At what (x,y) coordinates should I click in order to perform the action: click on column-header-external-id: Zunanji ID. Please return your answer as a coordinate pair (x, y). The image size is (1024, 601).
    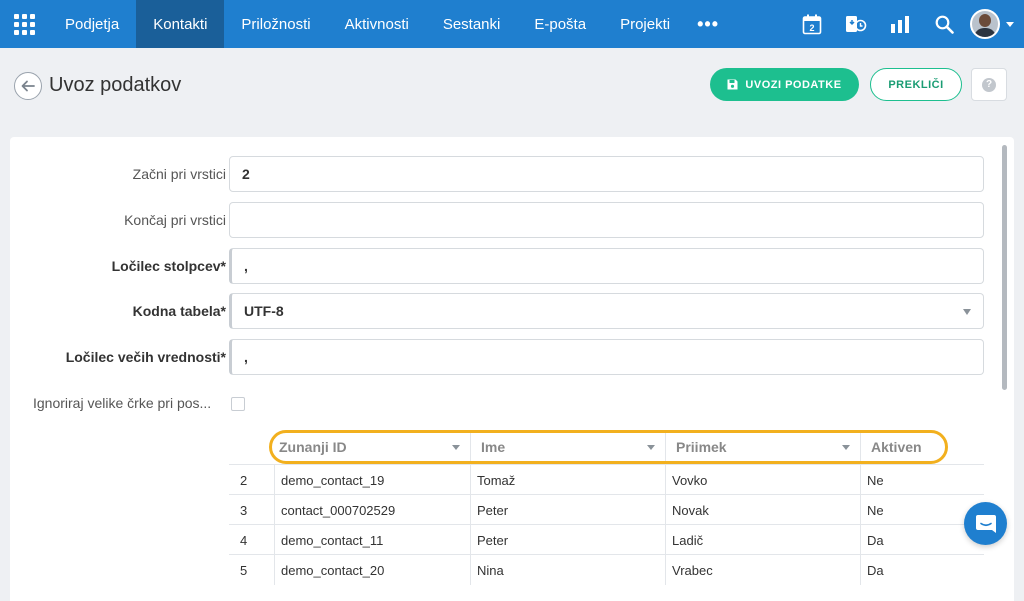
    Looking at the image, I should click on (370, 447).